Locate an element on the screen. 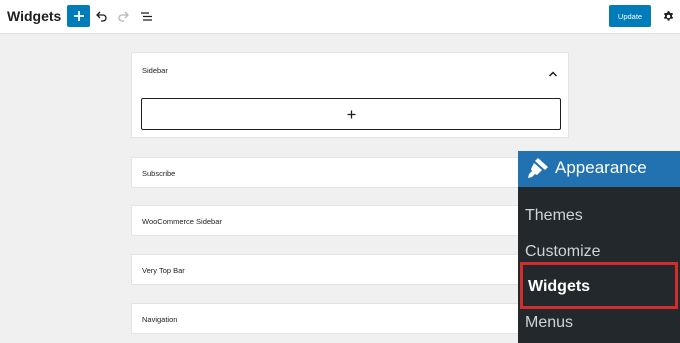 The height and width of the screenshot is (343, 680). editor-header: Widgets Update is located at coordinates (340, 17).